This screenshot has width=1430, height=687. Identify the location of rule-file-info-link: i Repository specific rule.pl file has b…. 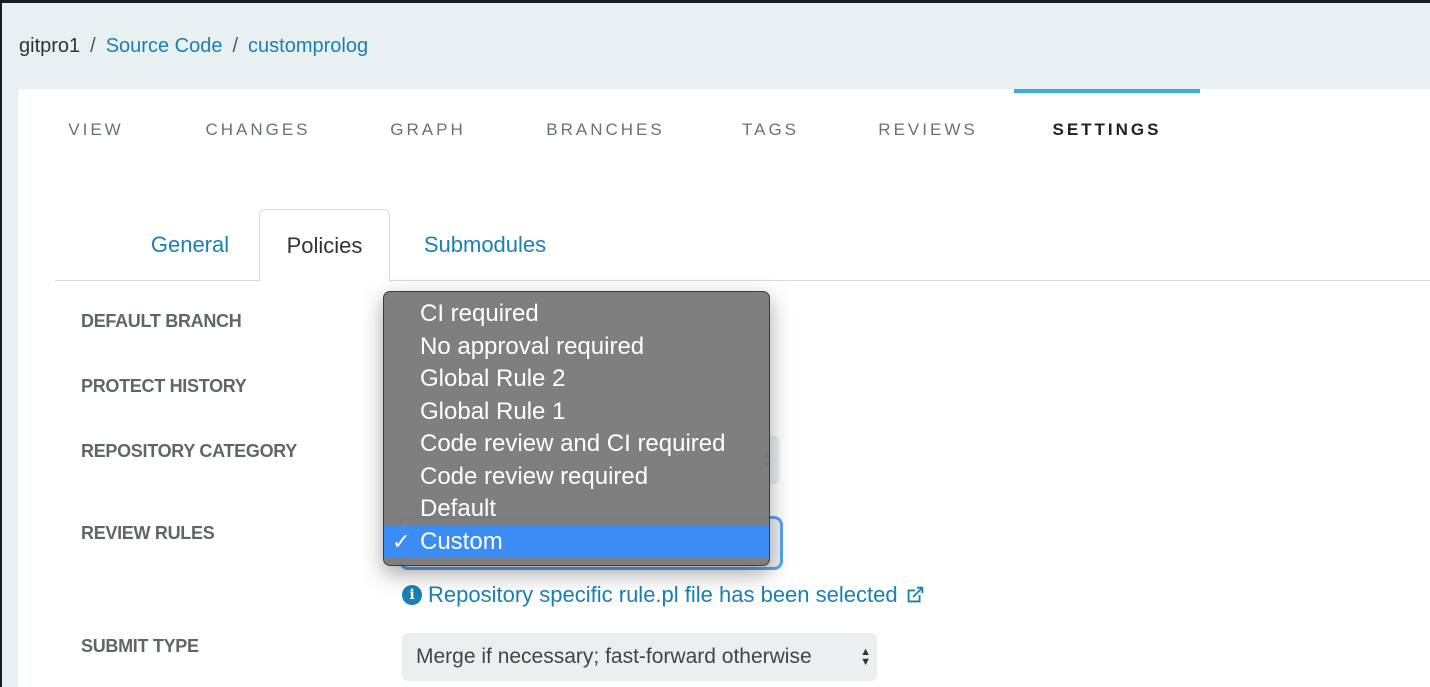
(664, 595).